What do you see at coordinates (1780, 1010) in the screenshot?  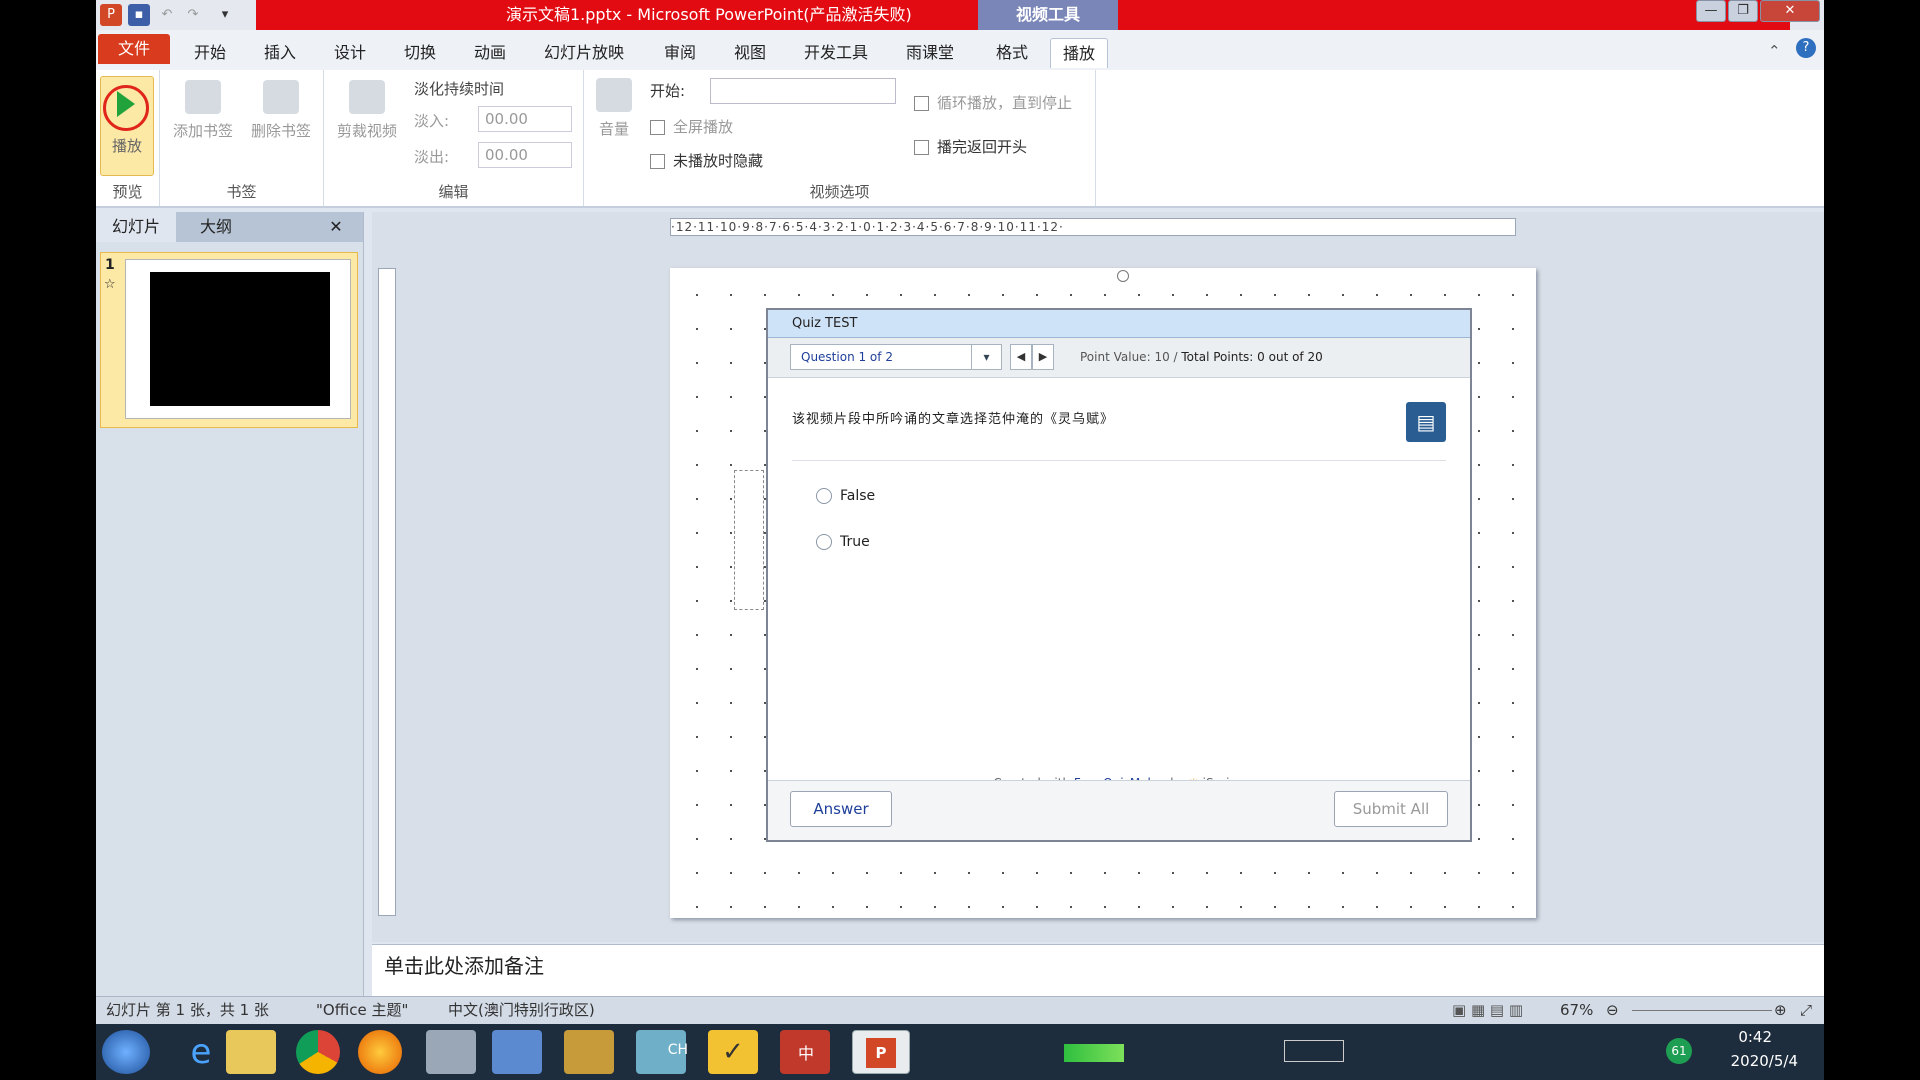 I see `zoom-in-icon: ⊕` at bounding box center [1780, 1010].